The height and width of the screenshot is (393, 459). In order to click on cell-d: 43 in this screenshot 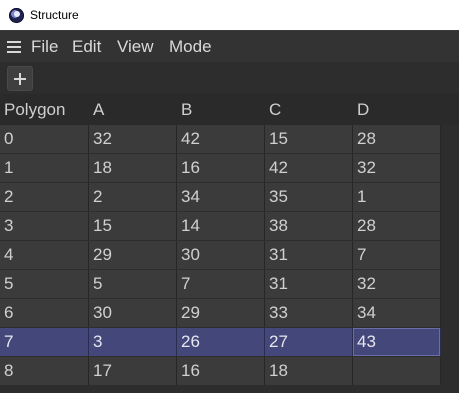, I will do `click(397, 342)`.